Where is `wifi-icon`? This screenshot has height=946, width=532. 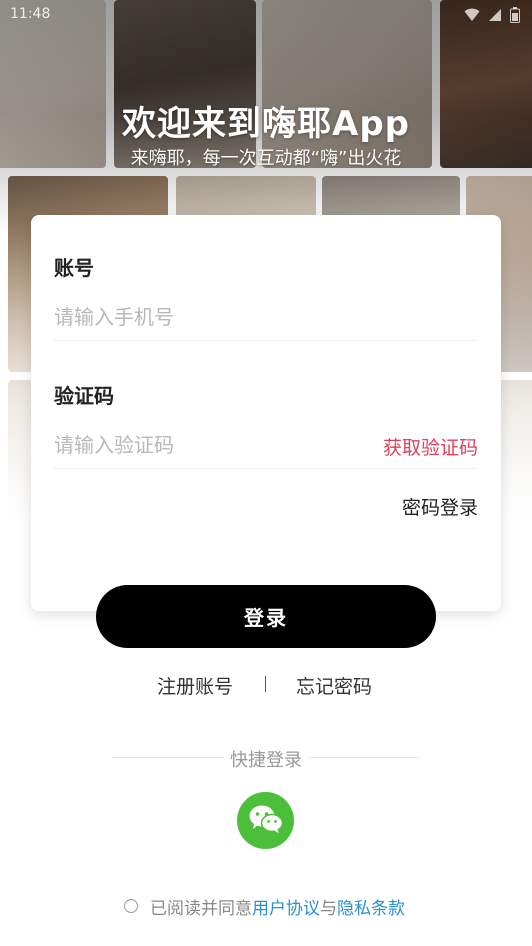
wifi-icon is located at coordinates (472, 15).